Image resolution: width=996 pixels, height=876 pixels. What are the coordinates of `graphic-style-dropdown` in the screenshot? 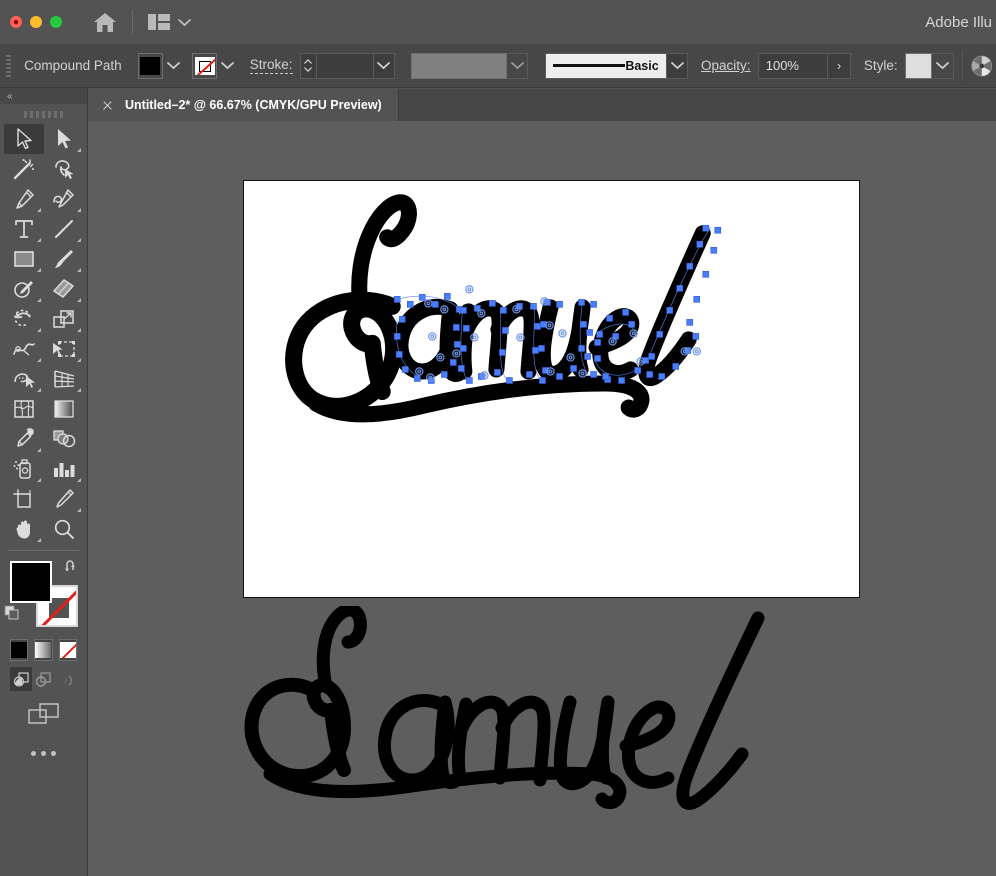 It's located at (943, 65).